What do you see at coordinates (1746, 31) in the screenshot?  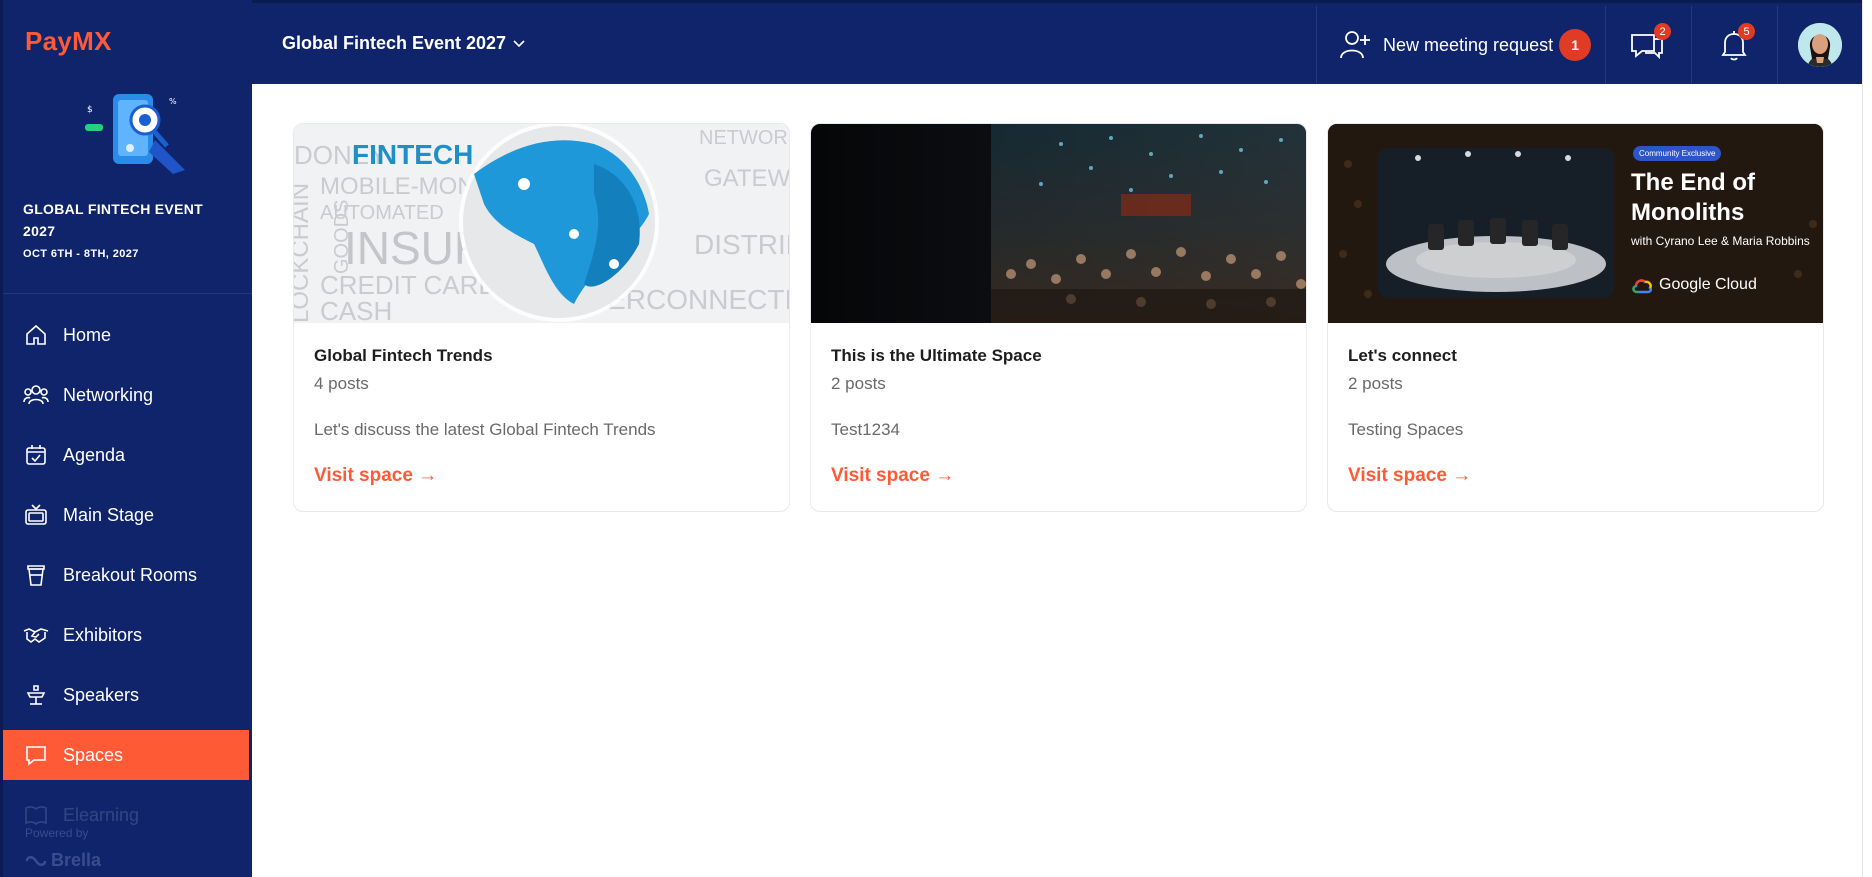 I see `notifications-count-badge: 5` at bounding box center [1746, 31].